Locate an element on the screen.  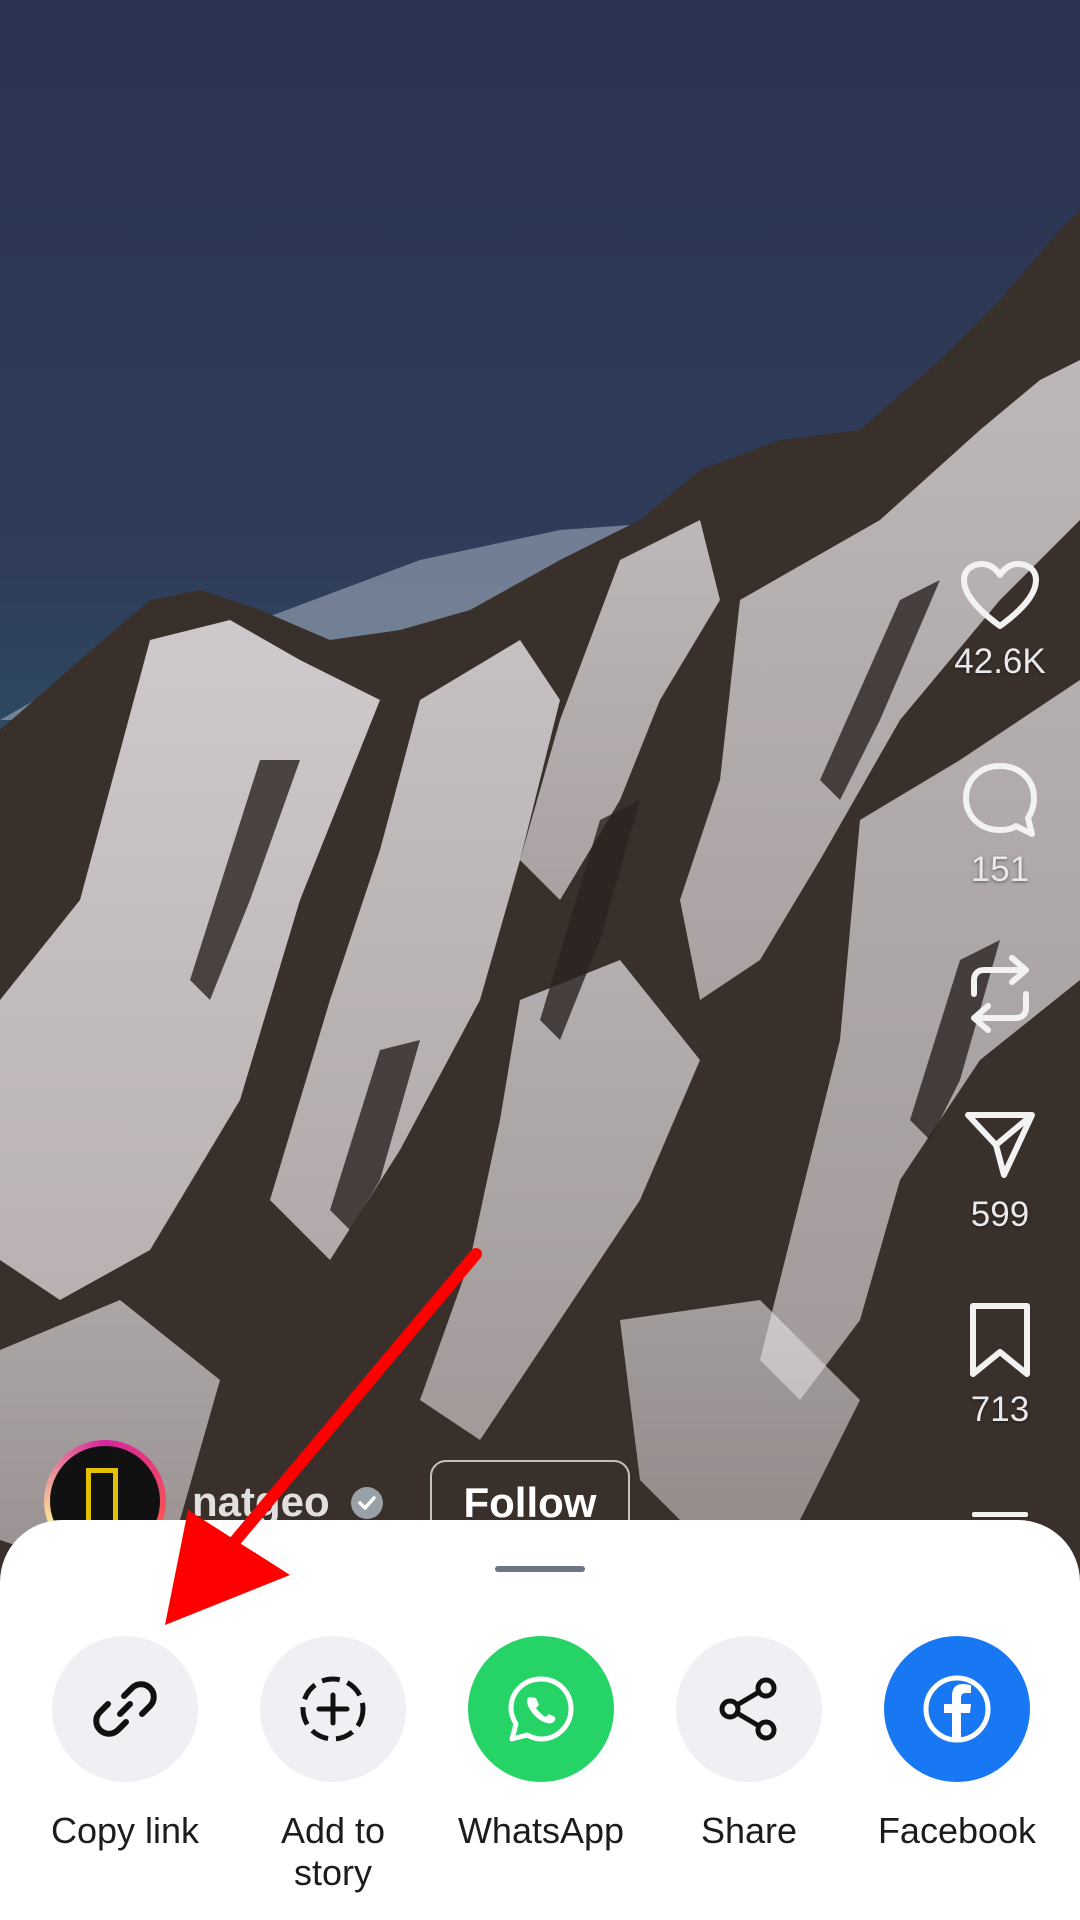
comment-action: 151 is located at coordinates (1000, 825).